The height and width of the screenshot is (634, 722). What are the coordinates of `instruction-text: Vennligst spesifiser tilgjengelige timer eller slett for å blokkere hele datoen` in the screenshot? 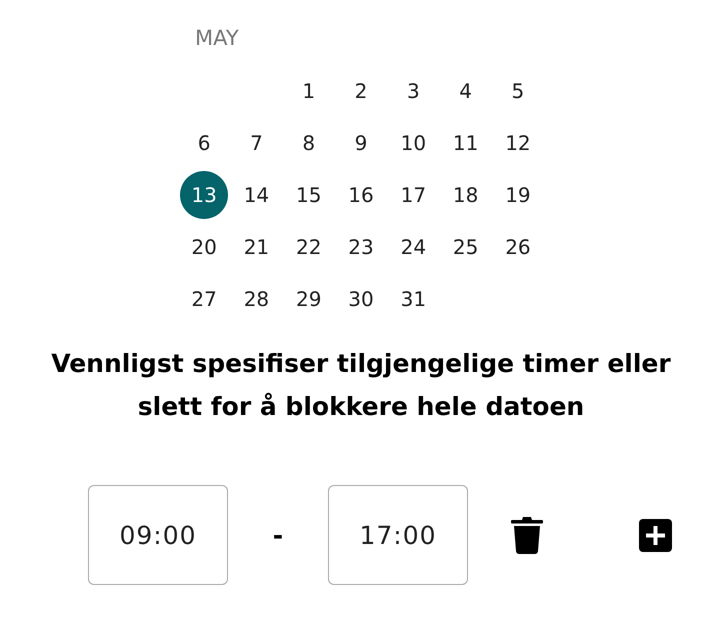 It's located at (361, 385).